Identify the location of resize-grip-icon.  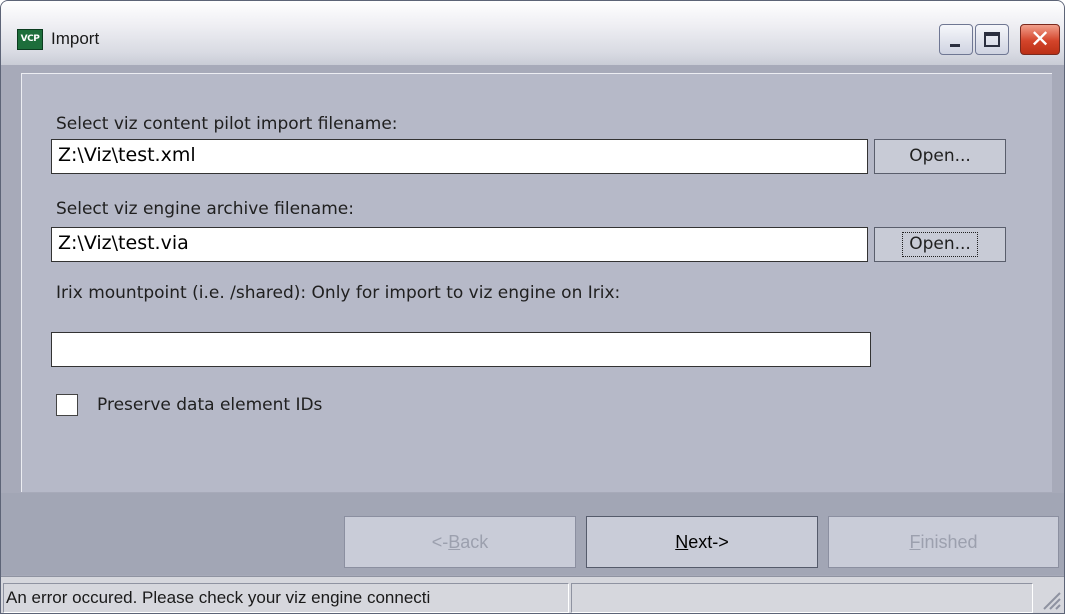
(1049, 598).